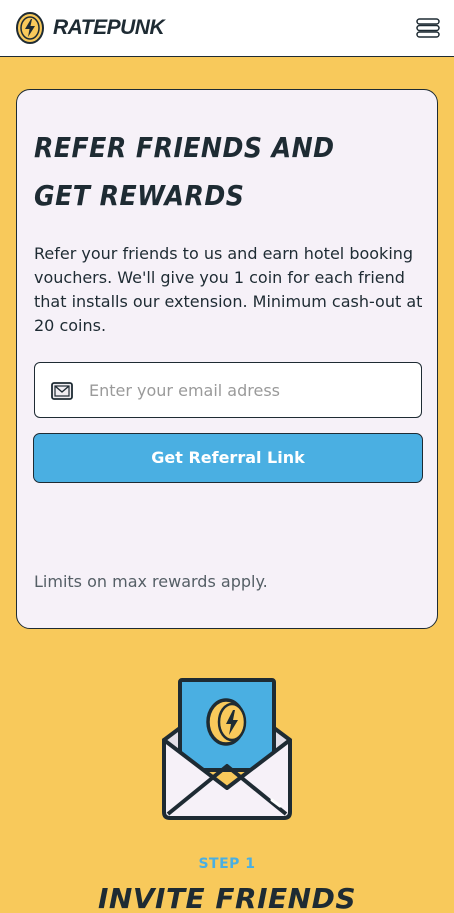 This screenshot has width=454, height=913. I want to click on site-header: RATEPUNK, so click(227, 28).